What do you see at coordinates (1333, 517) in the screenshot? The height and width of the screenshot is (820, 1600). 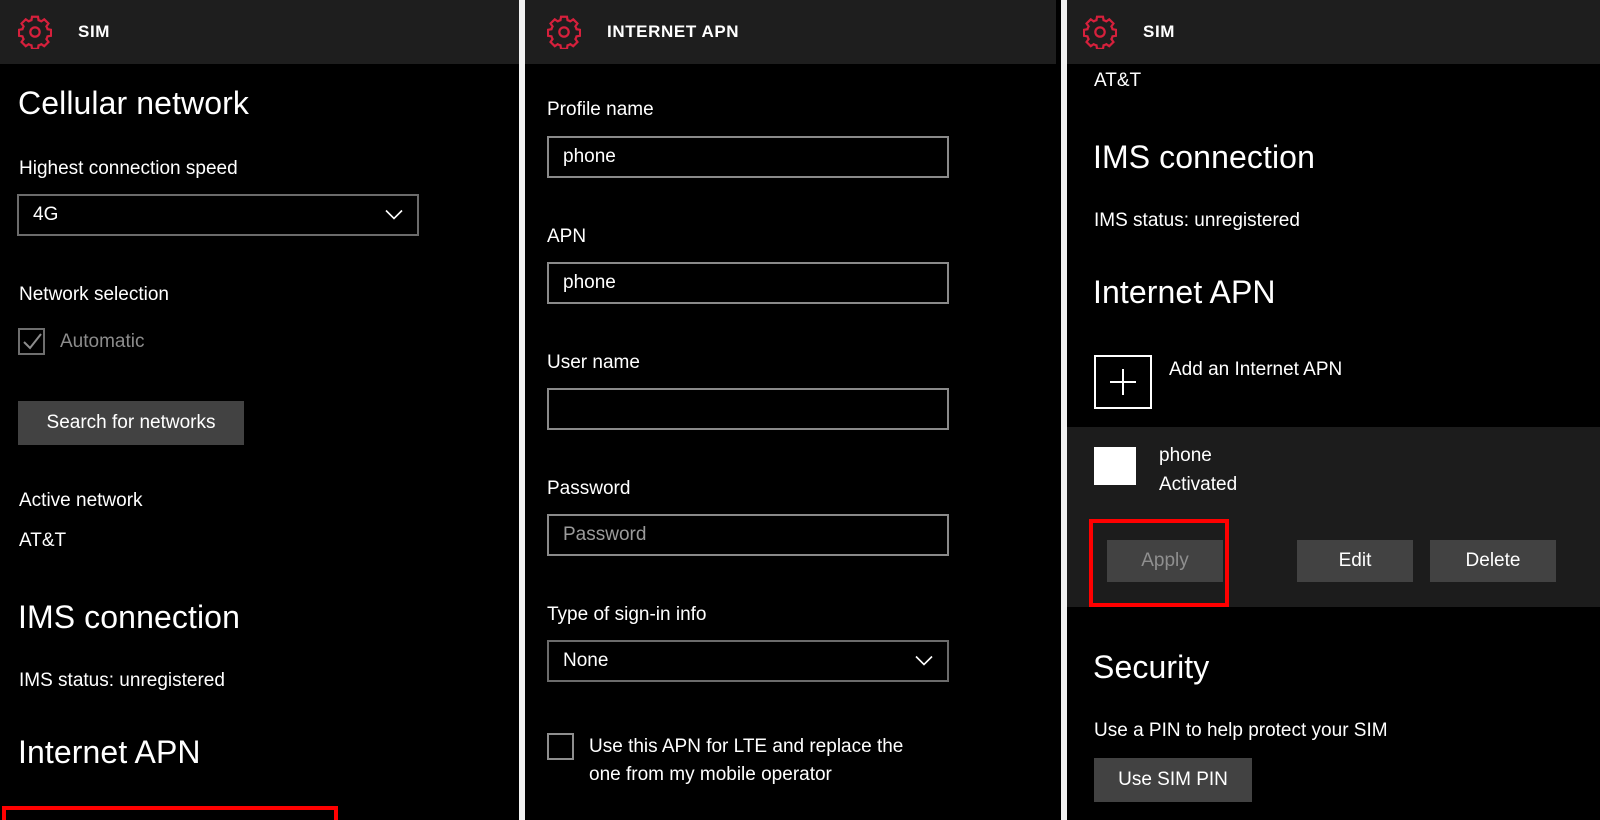 I see `apn-profile-row: phone Activated Apply Edit Delete` at bounding box center [1333, 517].